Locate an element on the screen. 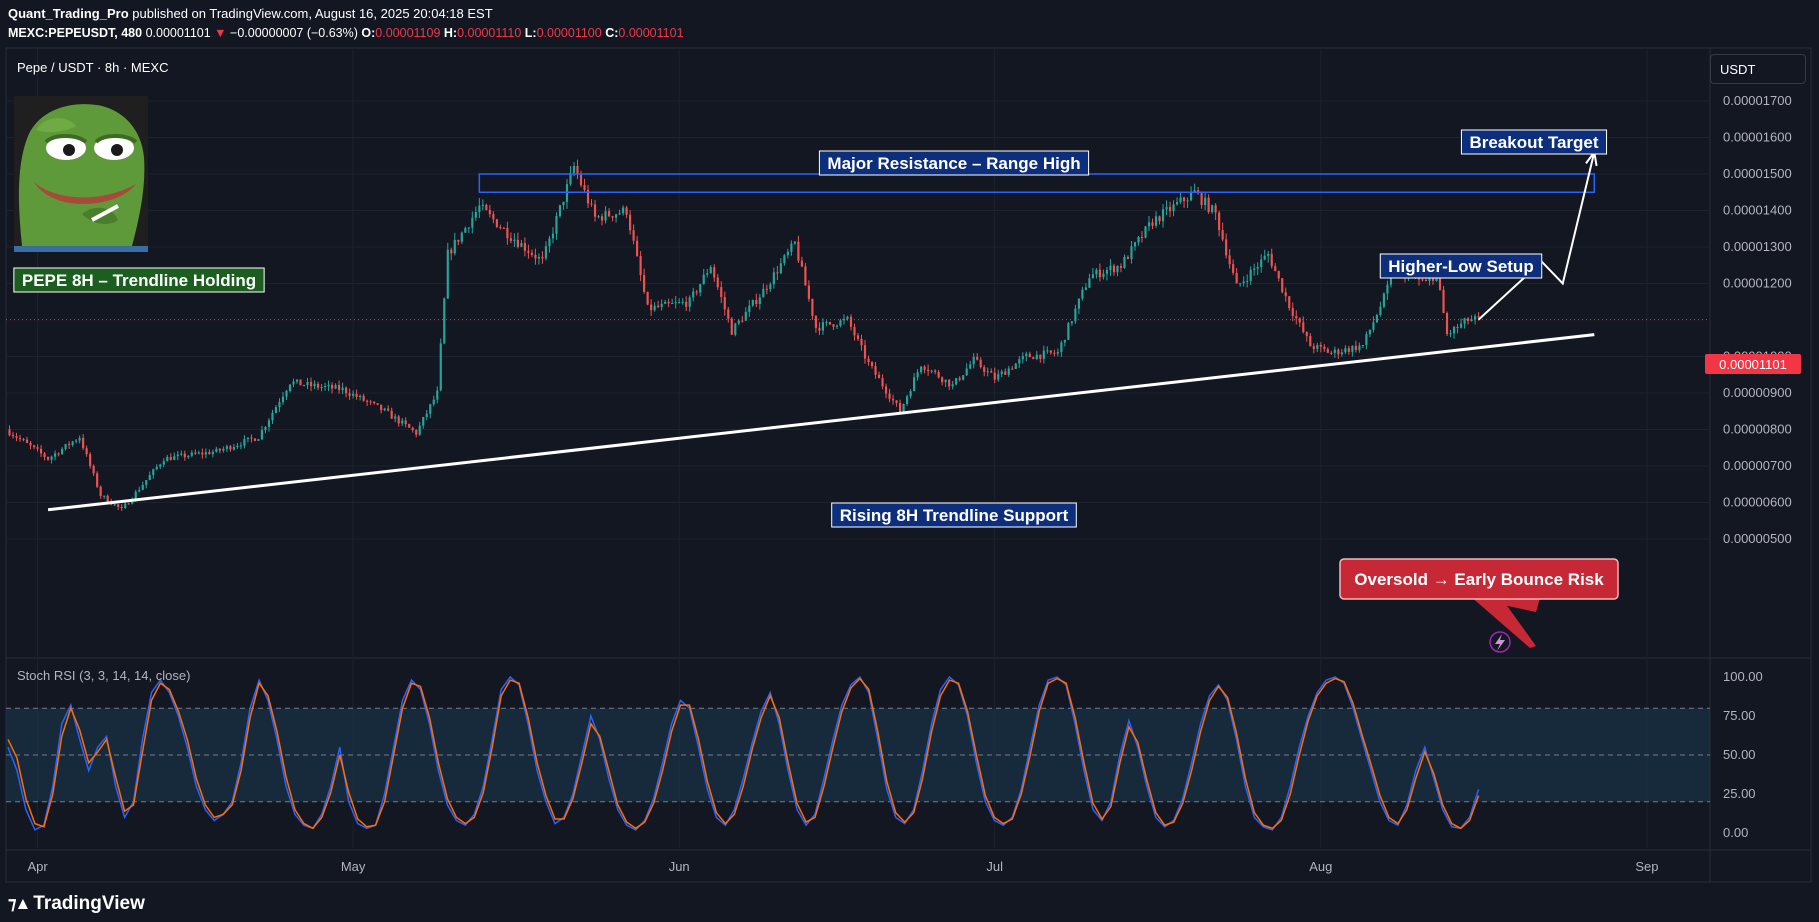 Image resolution: width=1819 pixels, height=922 pixels. label-trendline-holding: PEPE 8H – Trendline Holding is located at coordinates (139, 280).